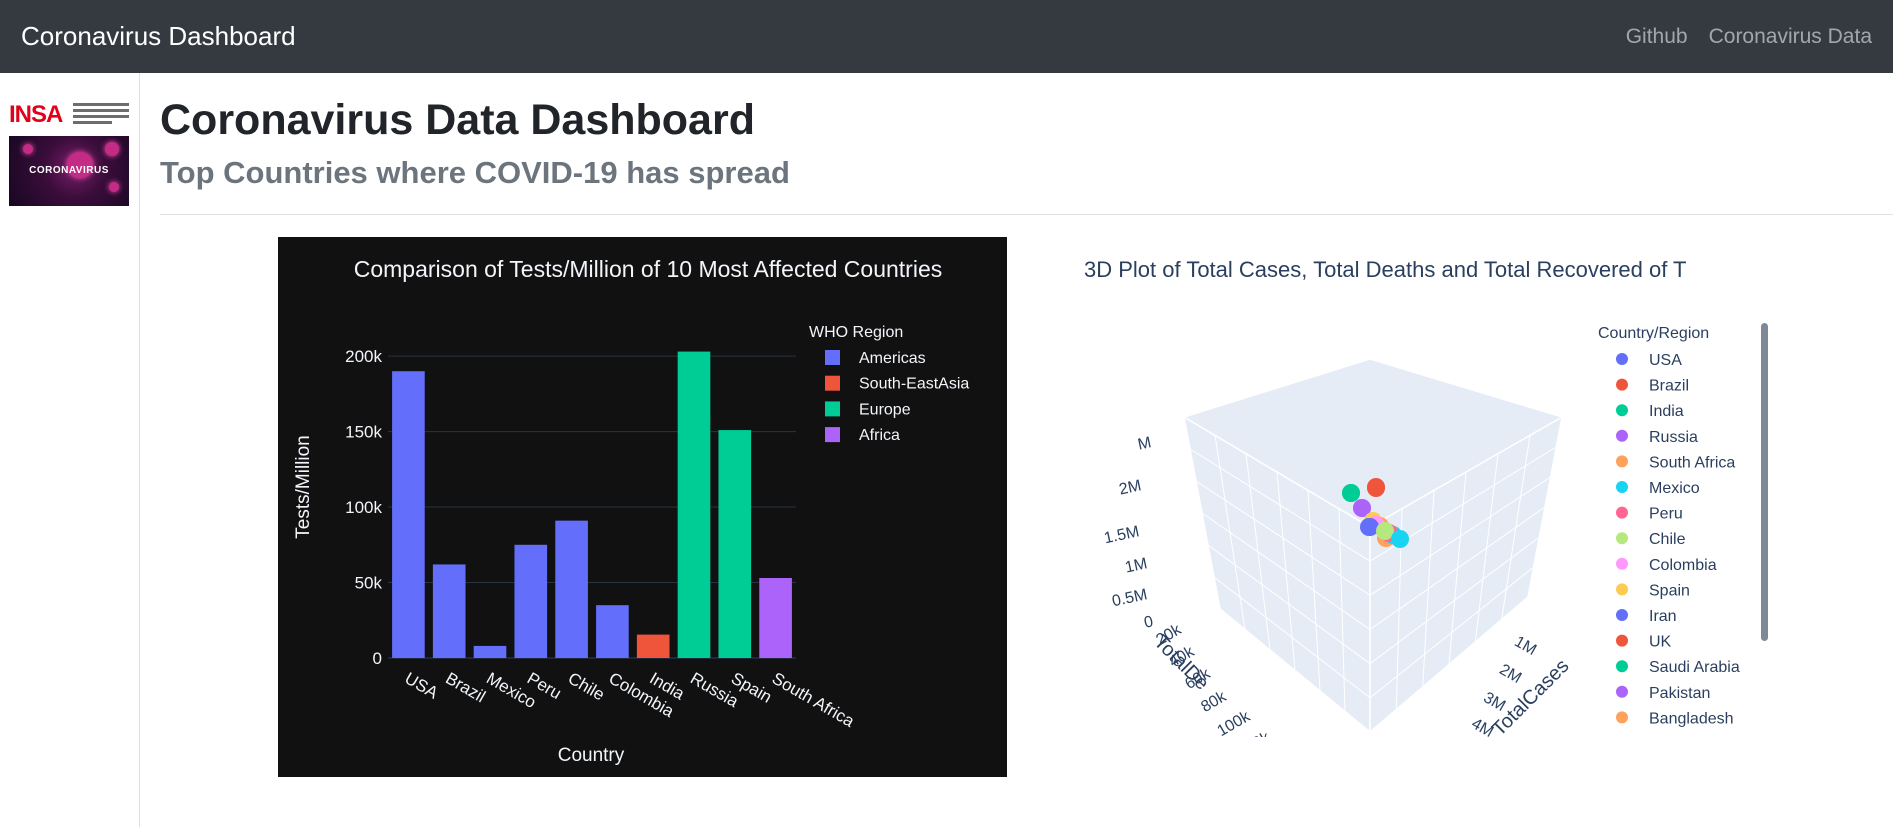 This screenshot has height=827, width=1893. What do you see at coordinates (1130, 487) in the screenshot?
I see `chart2-ztick-label: 2M` at bounding box center [1130, 487].